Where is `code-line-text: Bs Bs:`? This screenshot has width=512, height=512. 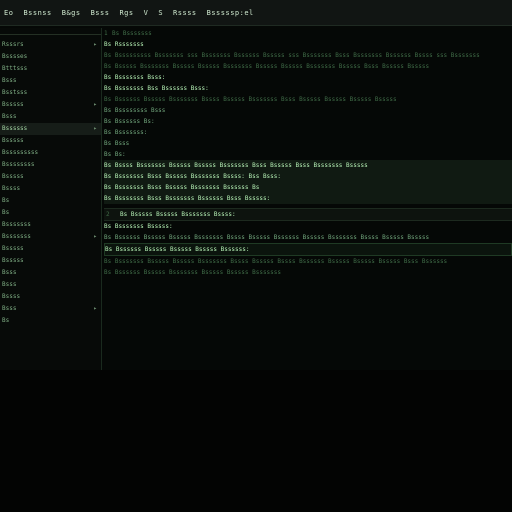
code-line-text: Bs Bs: is located at coordinates (115, 154).